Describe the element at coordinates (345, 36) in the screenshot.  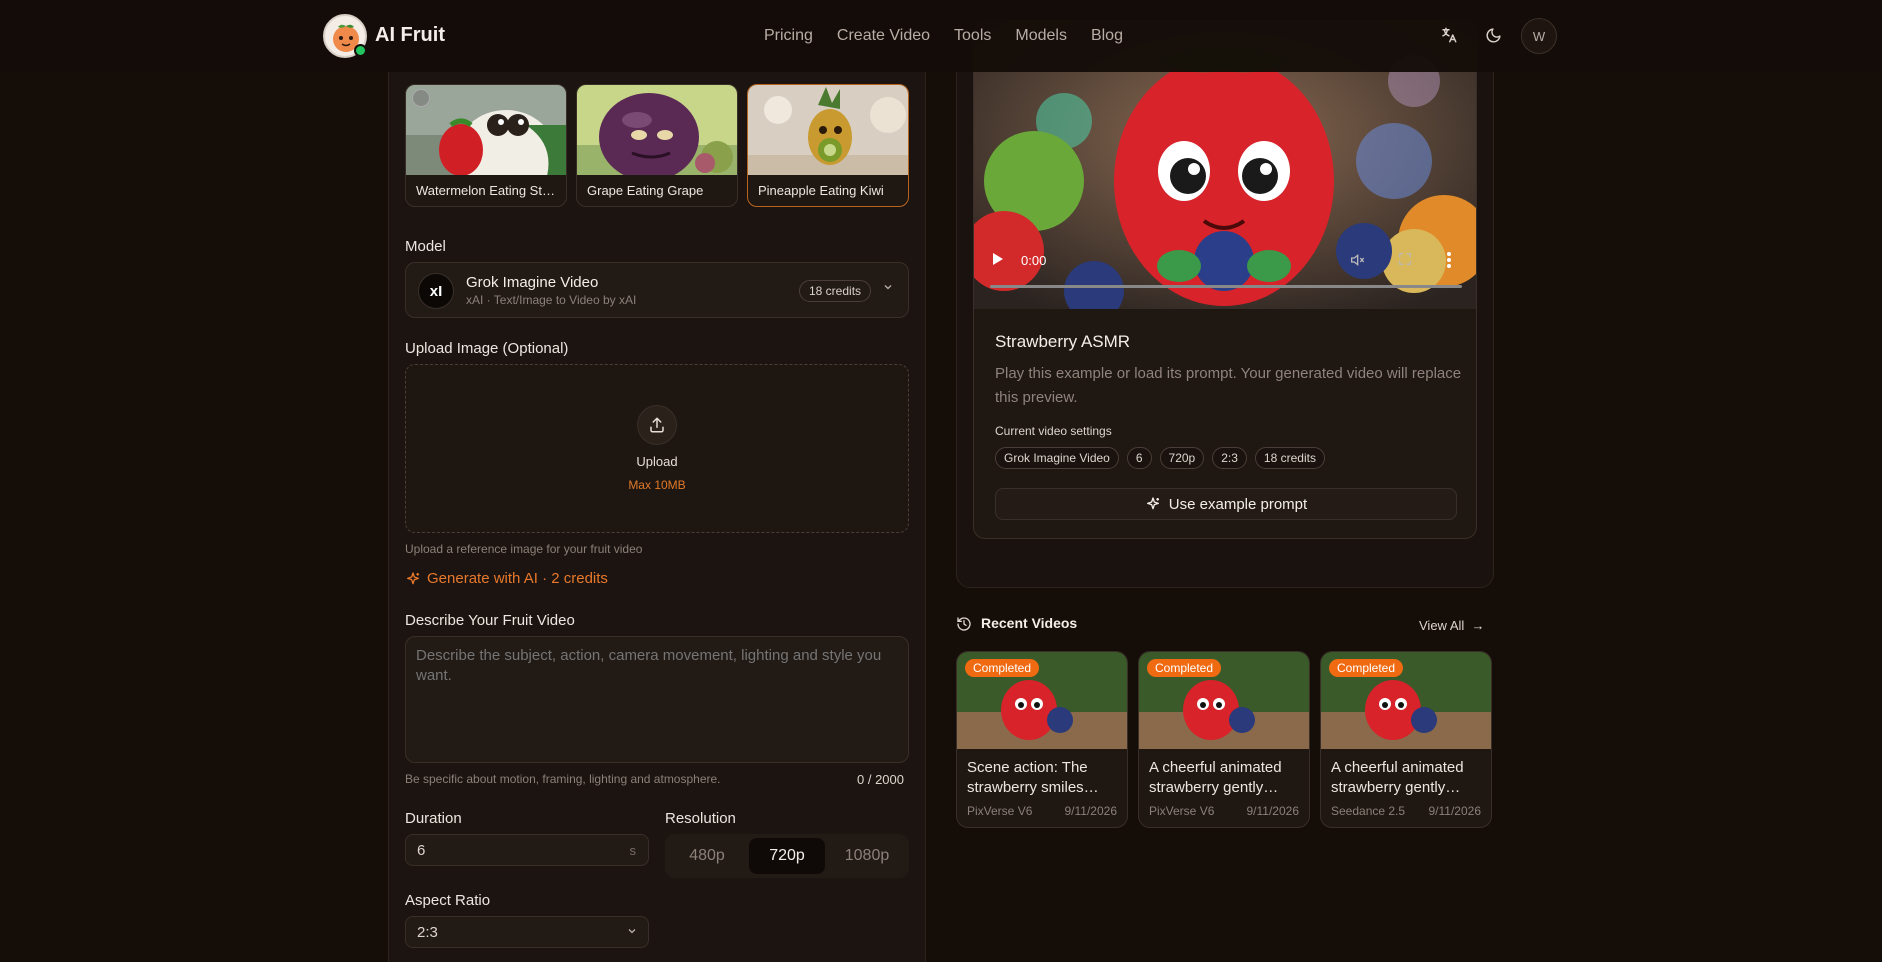
I see `brand-logo` at that location.